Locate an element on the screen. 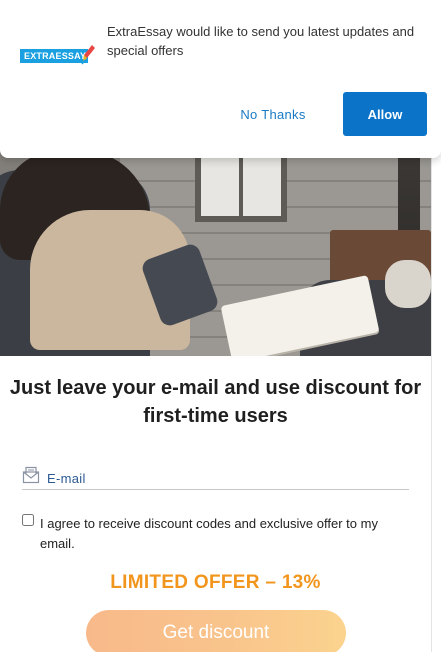  consent-checkbox is located at coordinates (28, 520).